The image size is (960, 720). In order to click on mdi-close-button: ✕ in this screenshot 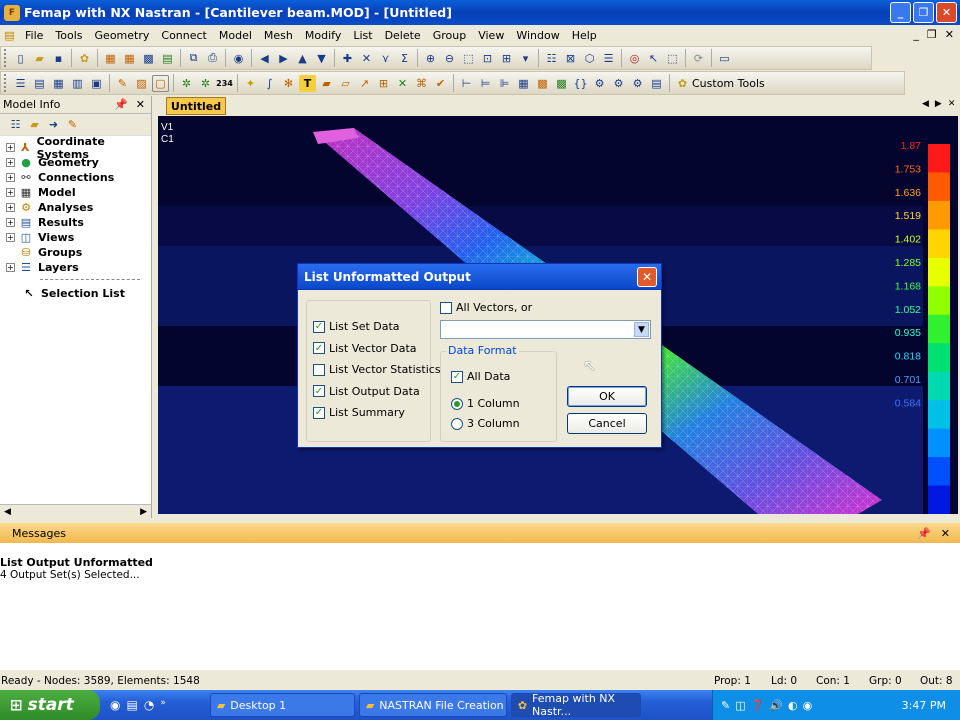, I will do `click(949, 34)`.